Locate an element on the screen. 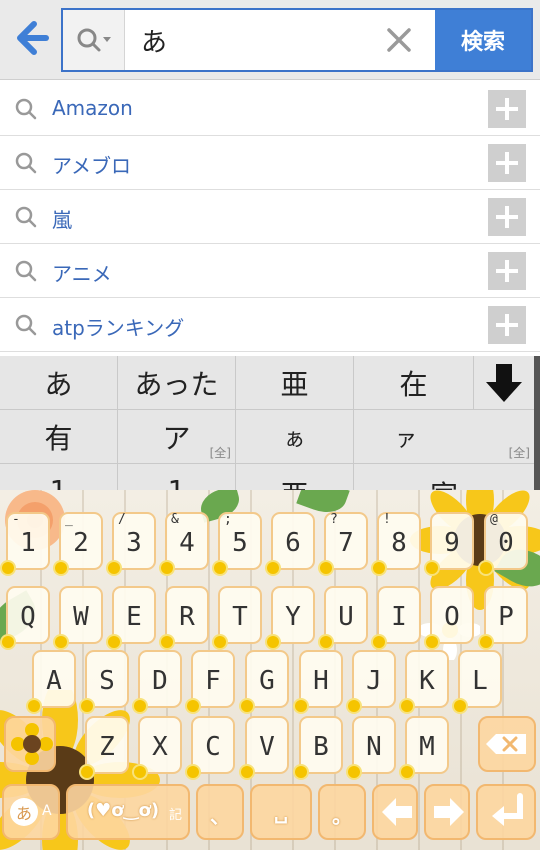 The width and height of the screenshot is (540, 850). key-e: E is located at coordinates (132, 617).